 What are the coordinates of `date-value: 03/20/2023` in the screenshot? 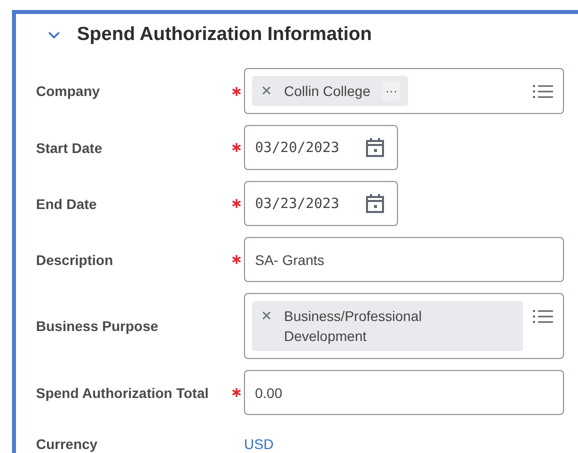 It's located at (297, 148).